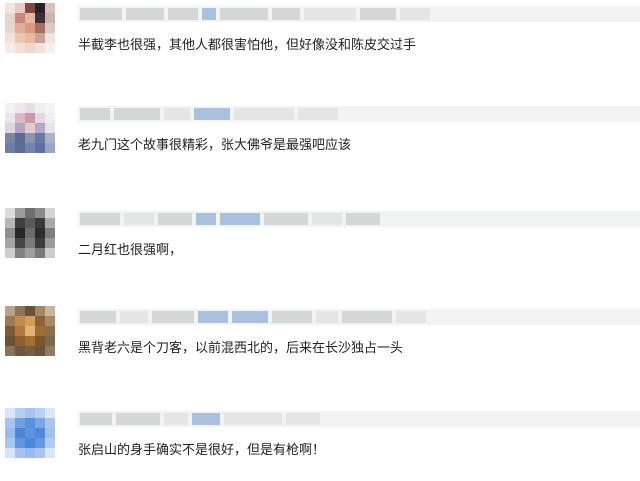 Image resolution: width=640 pixels, height=481 pixels. What do you see at coordinates (241, 348) in the screenshot?
I see `comment-text: 黑背老六是个刀客，以前混西北的，后来在长沙独占一头` at bounding box center [241, 348].